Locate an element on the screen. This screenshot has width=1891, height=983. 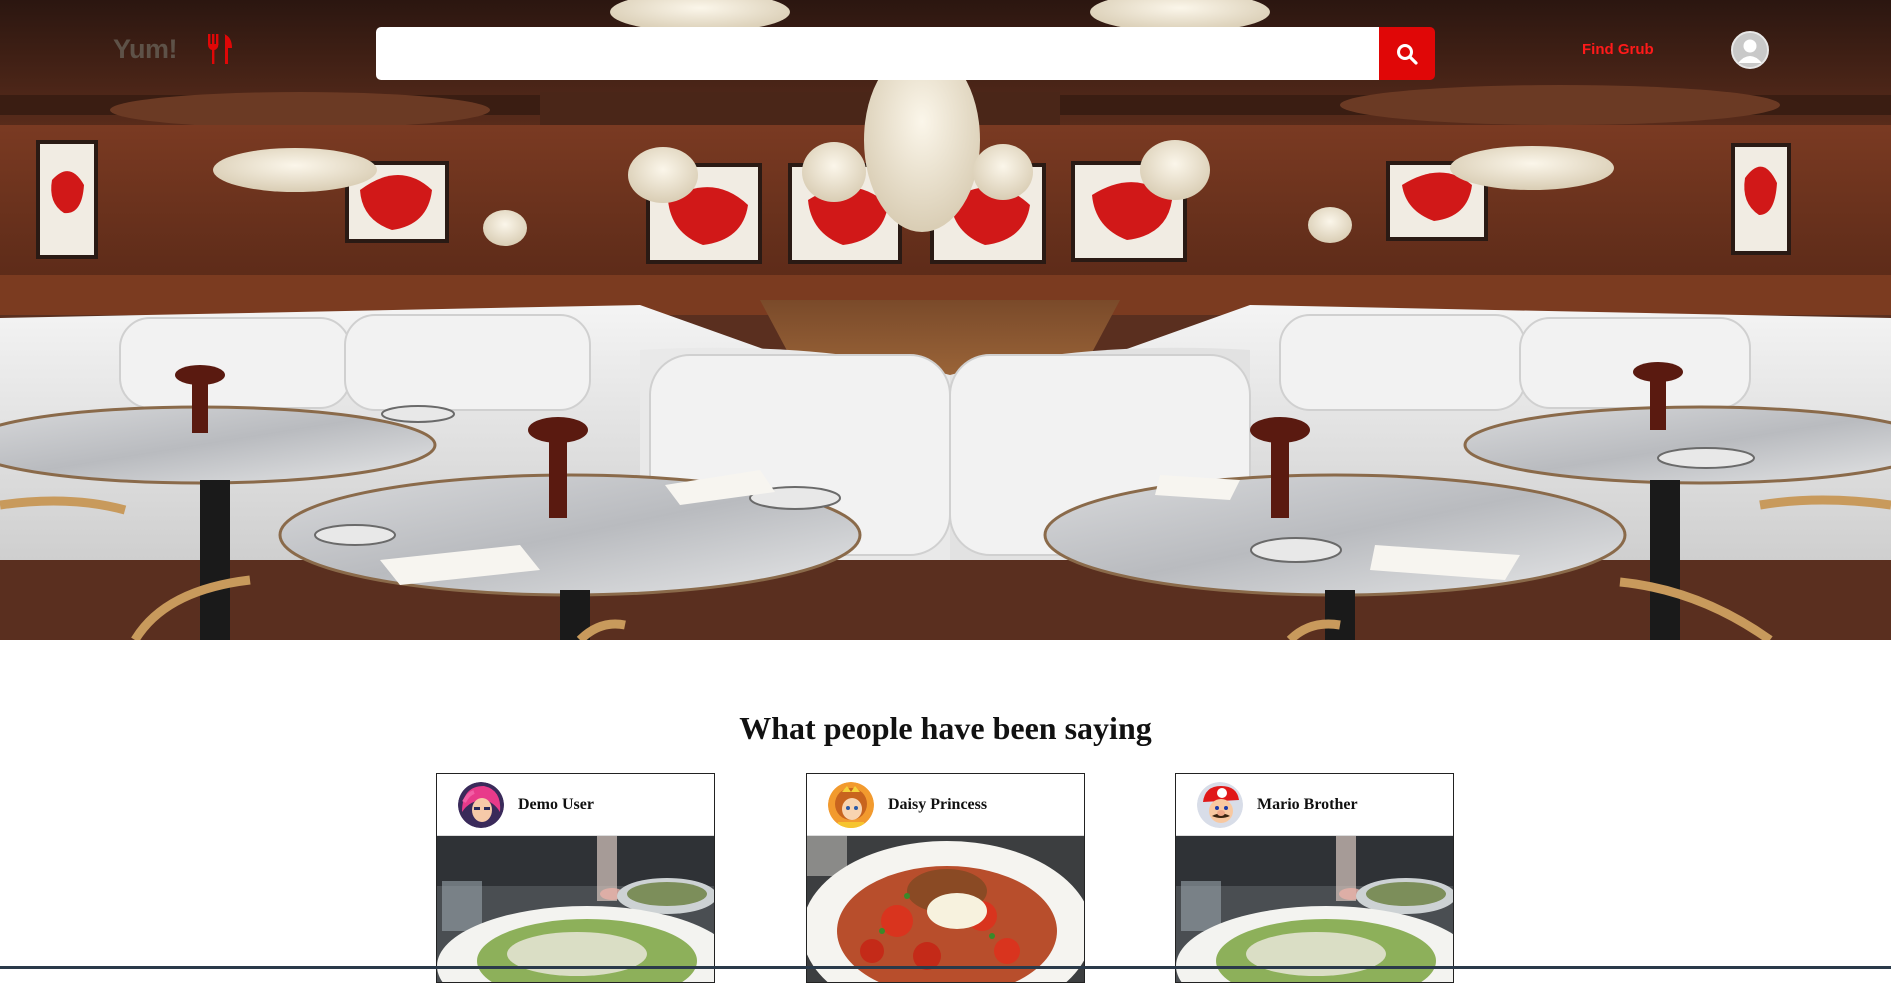
review-card-header: Demo User is located at coordinates (575, 805).